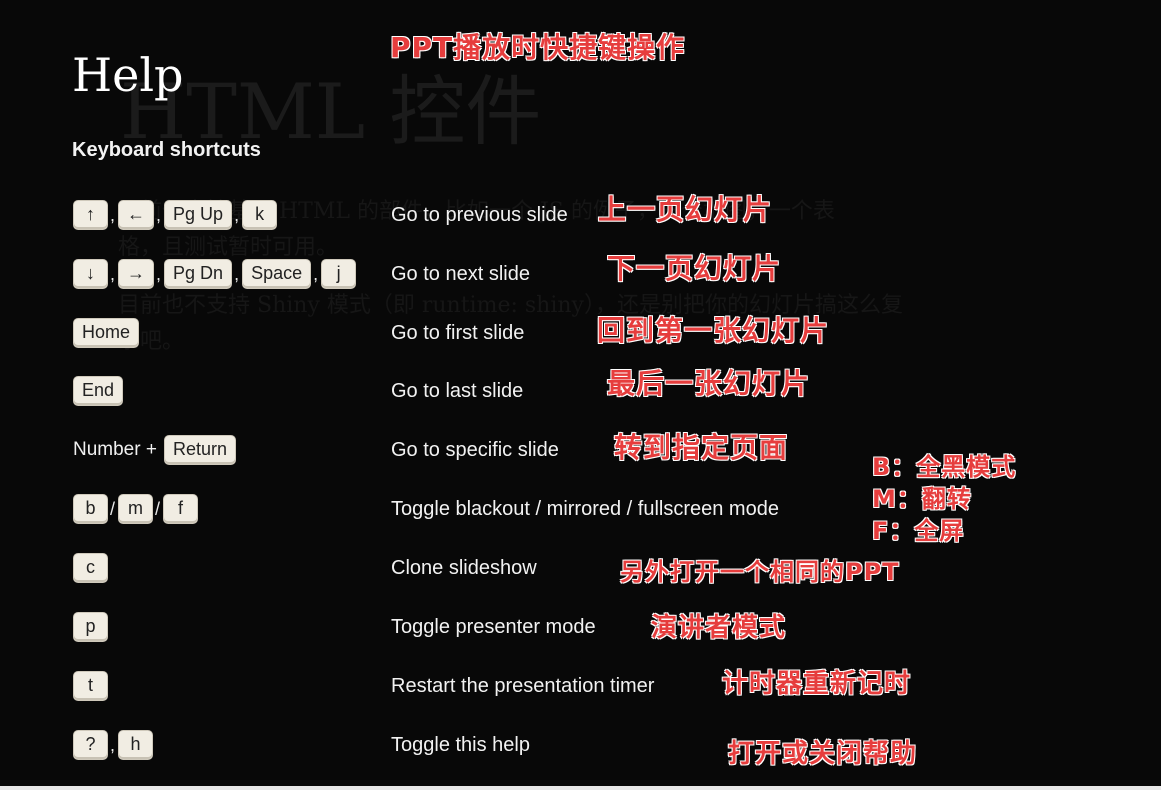 The height and width of the screenshot is (790, 1161). I want to click on shortcut-keys: p, so click(90, 627).